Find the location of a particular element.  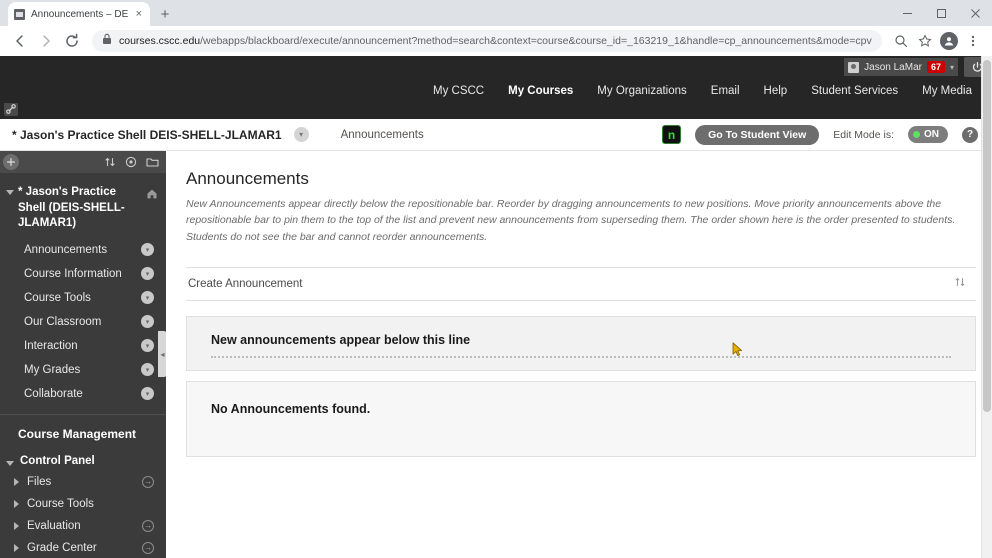

add-icon is located at coordinates (11, 162).